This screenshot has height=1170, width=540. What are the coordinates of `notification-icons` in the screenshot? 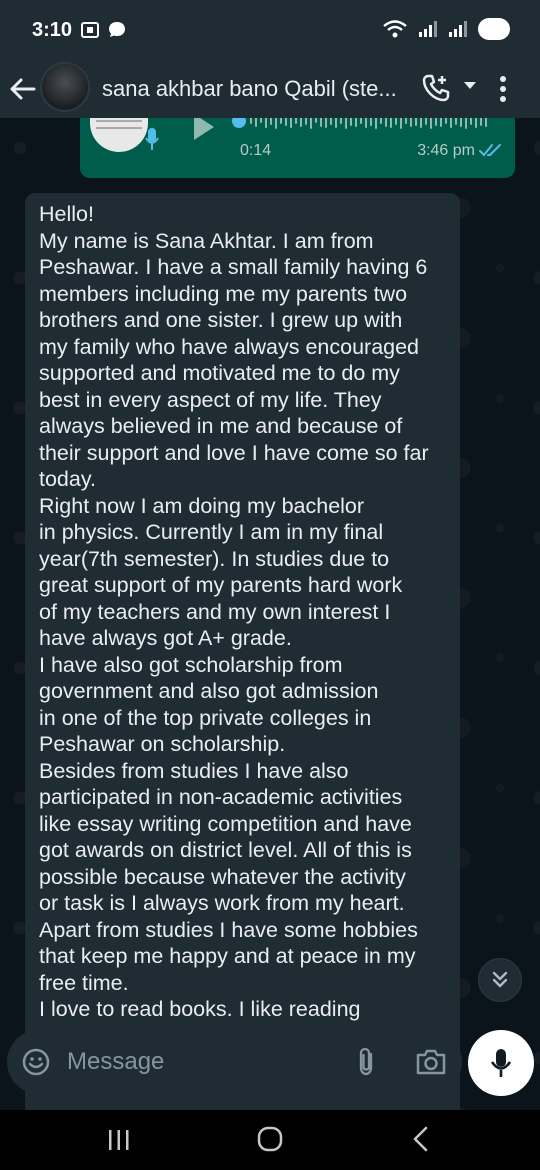 It's located at (103, 30).